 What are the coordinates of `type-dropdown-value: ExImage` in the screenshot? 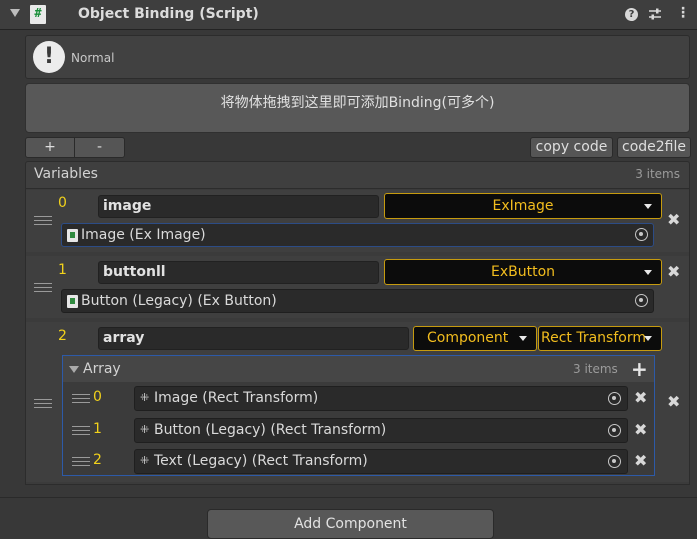 It's located at (523, 206).